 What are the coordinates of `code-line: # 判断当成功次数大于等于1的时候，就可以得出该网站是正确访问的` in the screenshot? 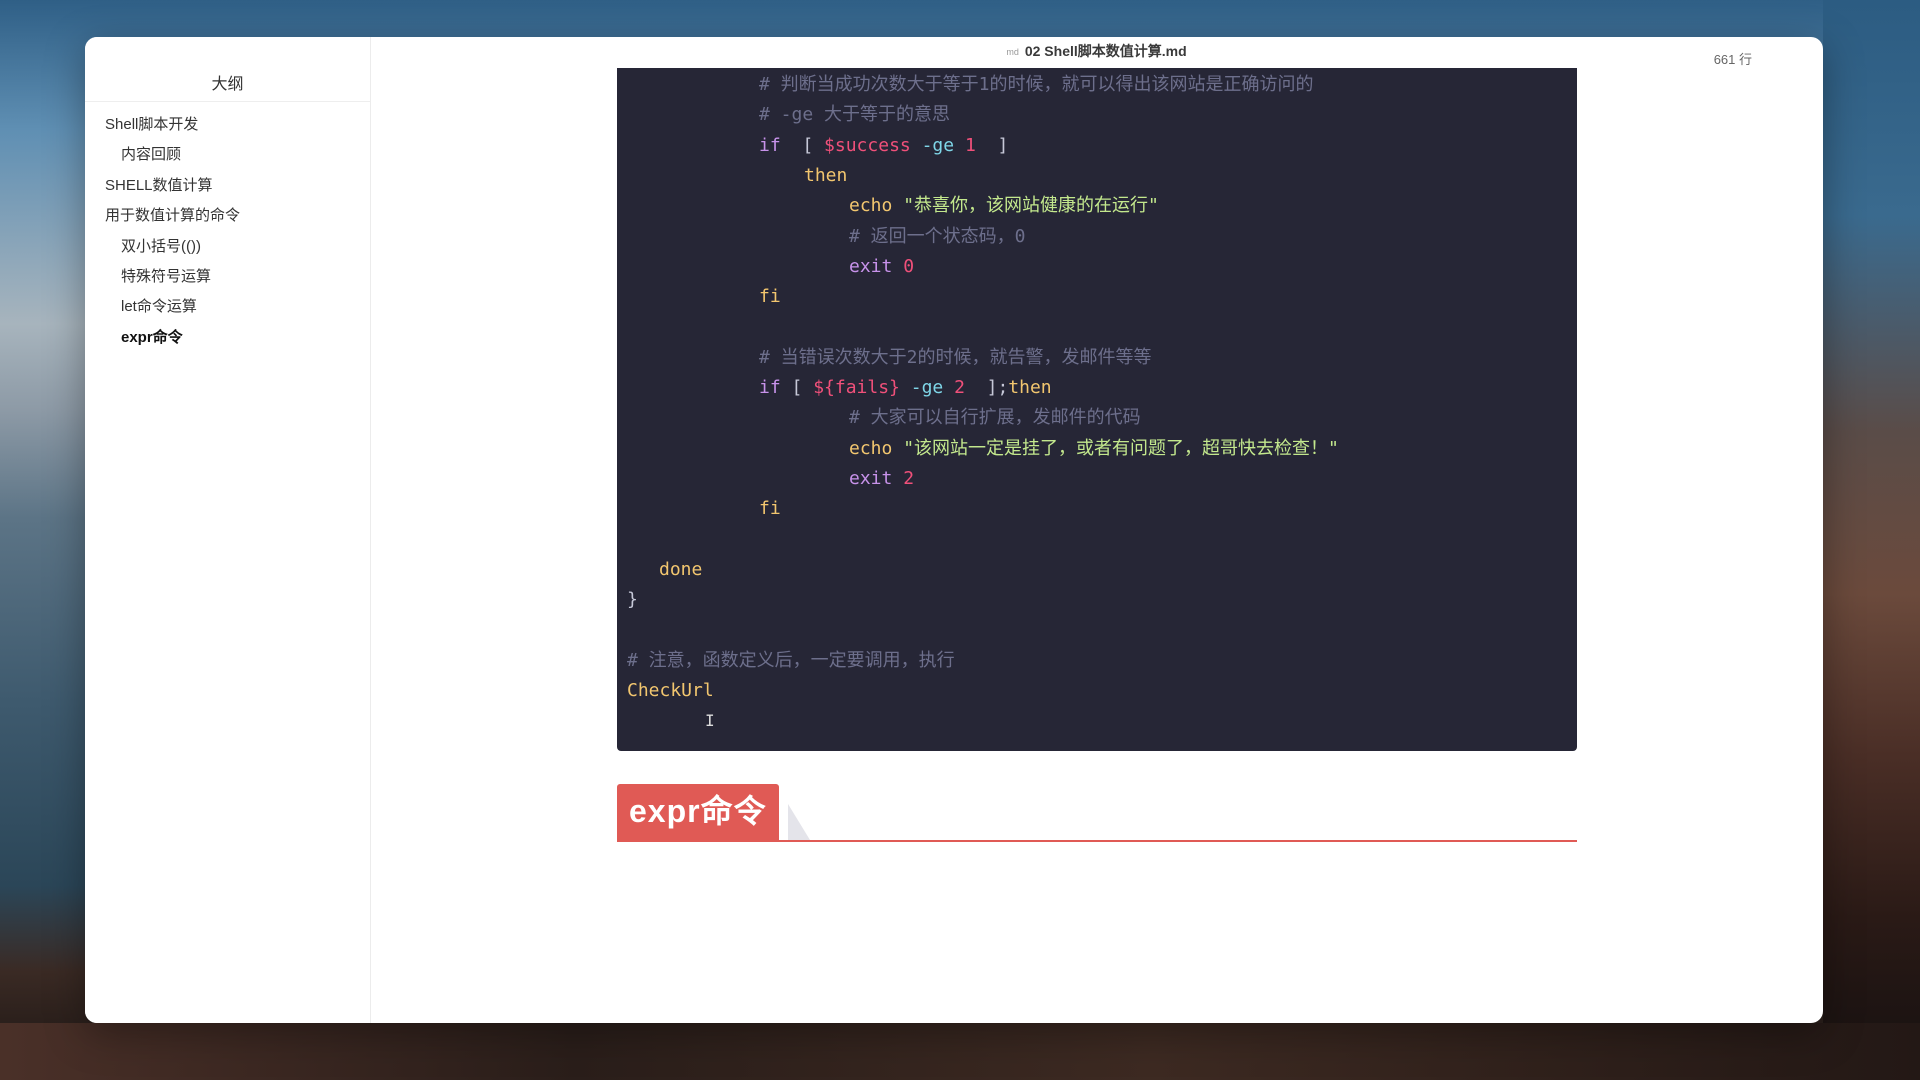 It's located at (1036, 85).